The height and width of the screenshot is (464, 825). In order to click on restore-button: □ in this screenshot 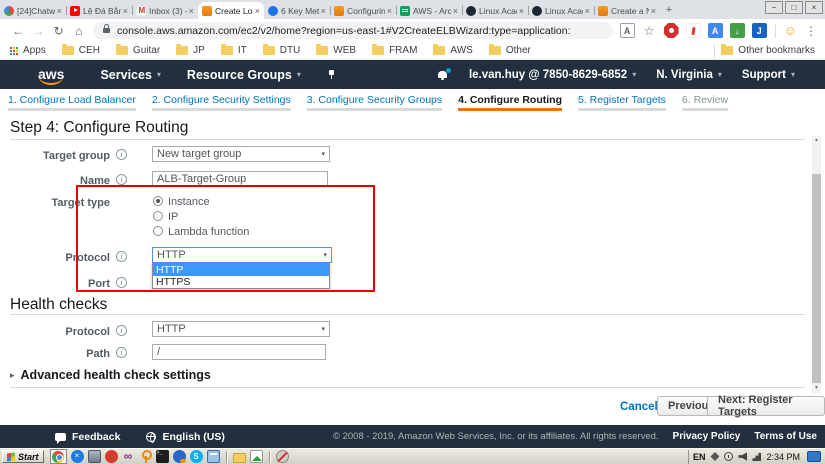, I will do `click(794, 7)`.